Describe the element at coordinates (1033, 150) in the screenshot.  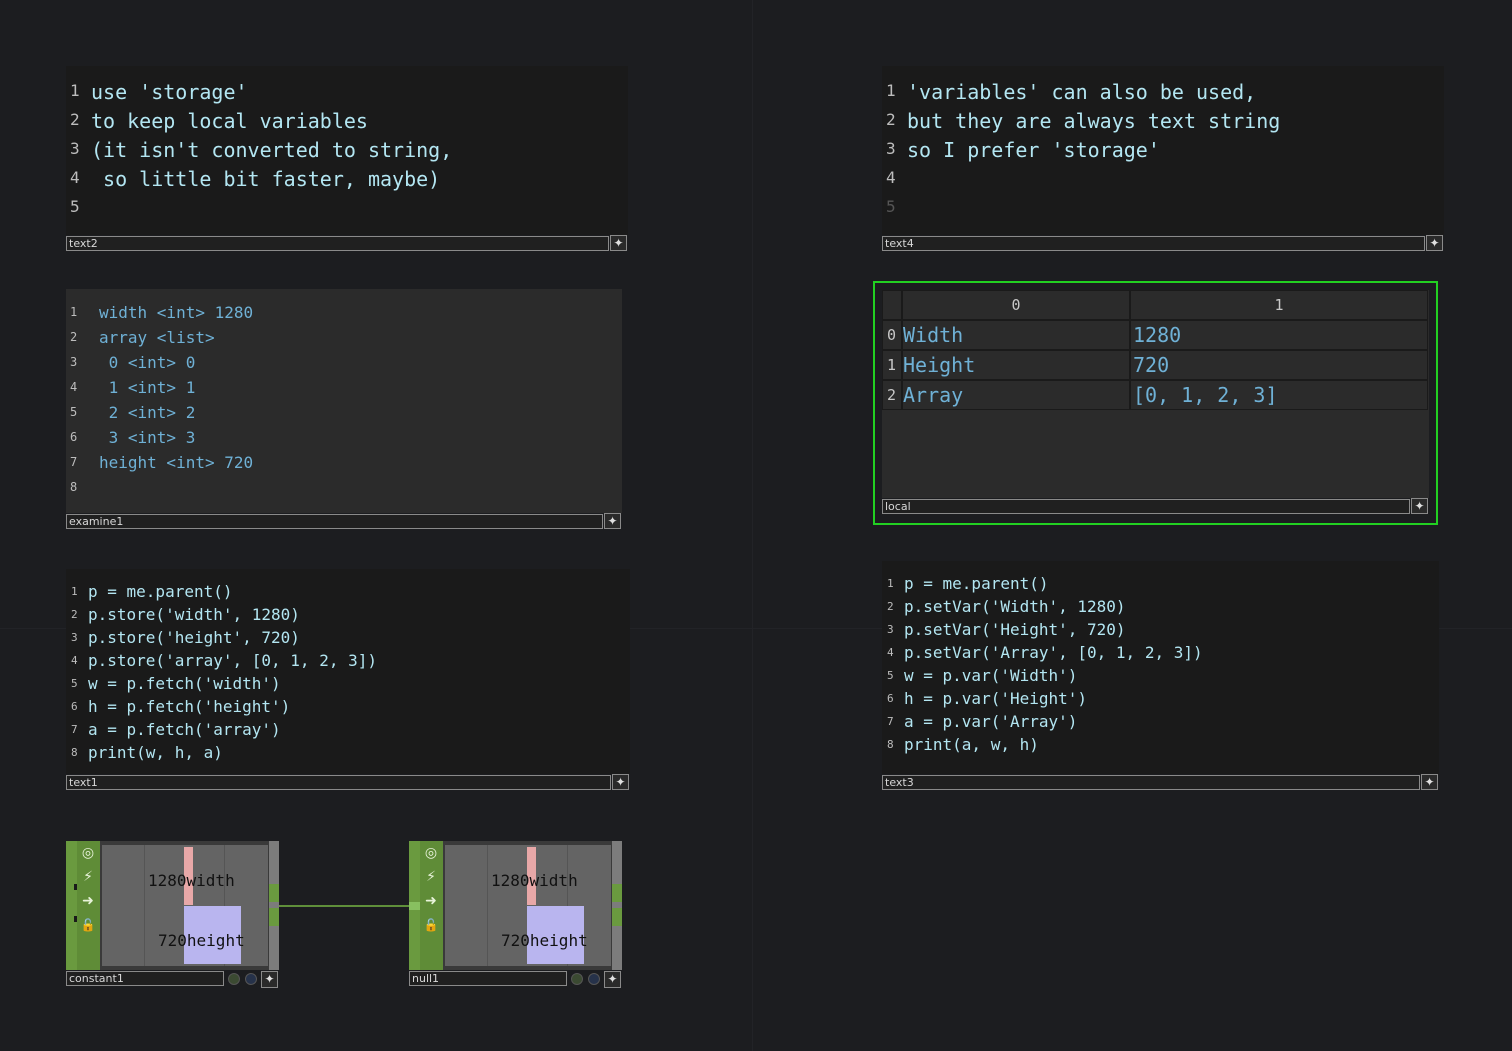
I see `code-line: so I prefer 'storage'` at that location.